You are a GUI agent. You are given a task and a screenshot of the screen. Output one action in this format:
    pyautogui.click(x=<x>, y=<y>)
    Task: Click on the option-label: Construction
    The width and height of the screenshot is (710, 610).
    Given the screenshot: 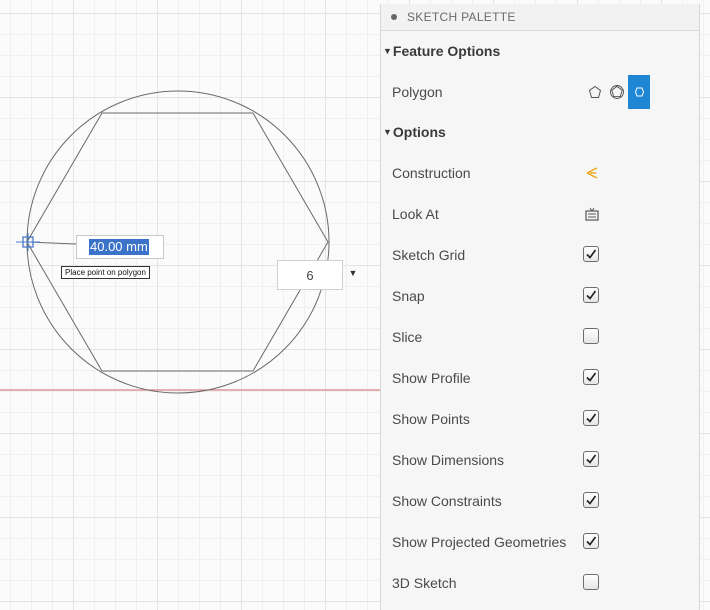 What is the action you would take?
    pyautogui.click(x=431, y=172)
    